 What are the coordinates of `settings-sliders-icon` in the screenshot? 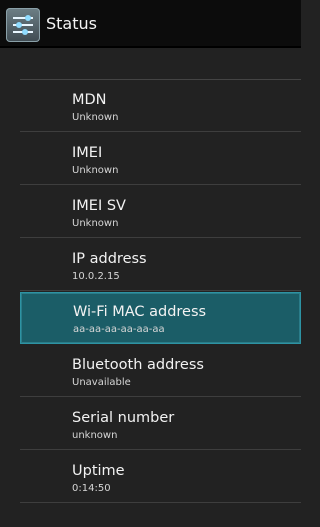 It's located at (23, 25).